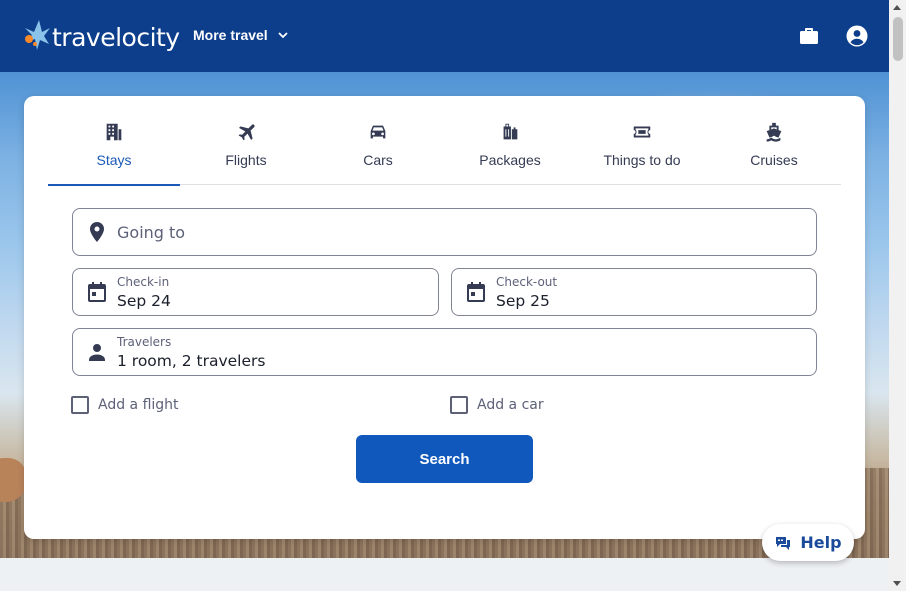 This screenshot has width=906, height=591. I want to click on tab-cruises: Cruises, so click(774, 140).